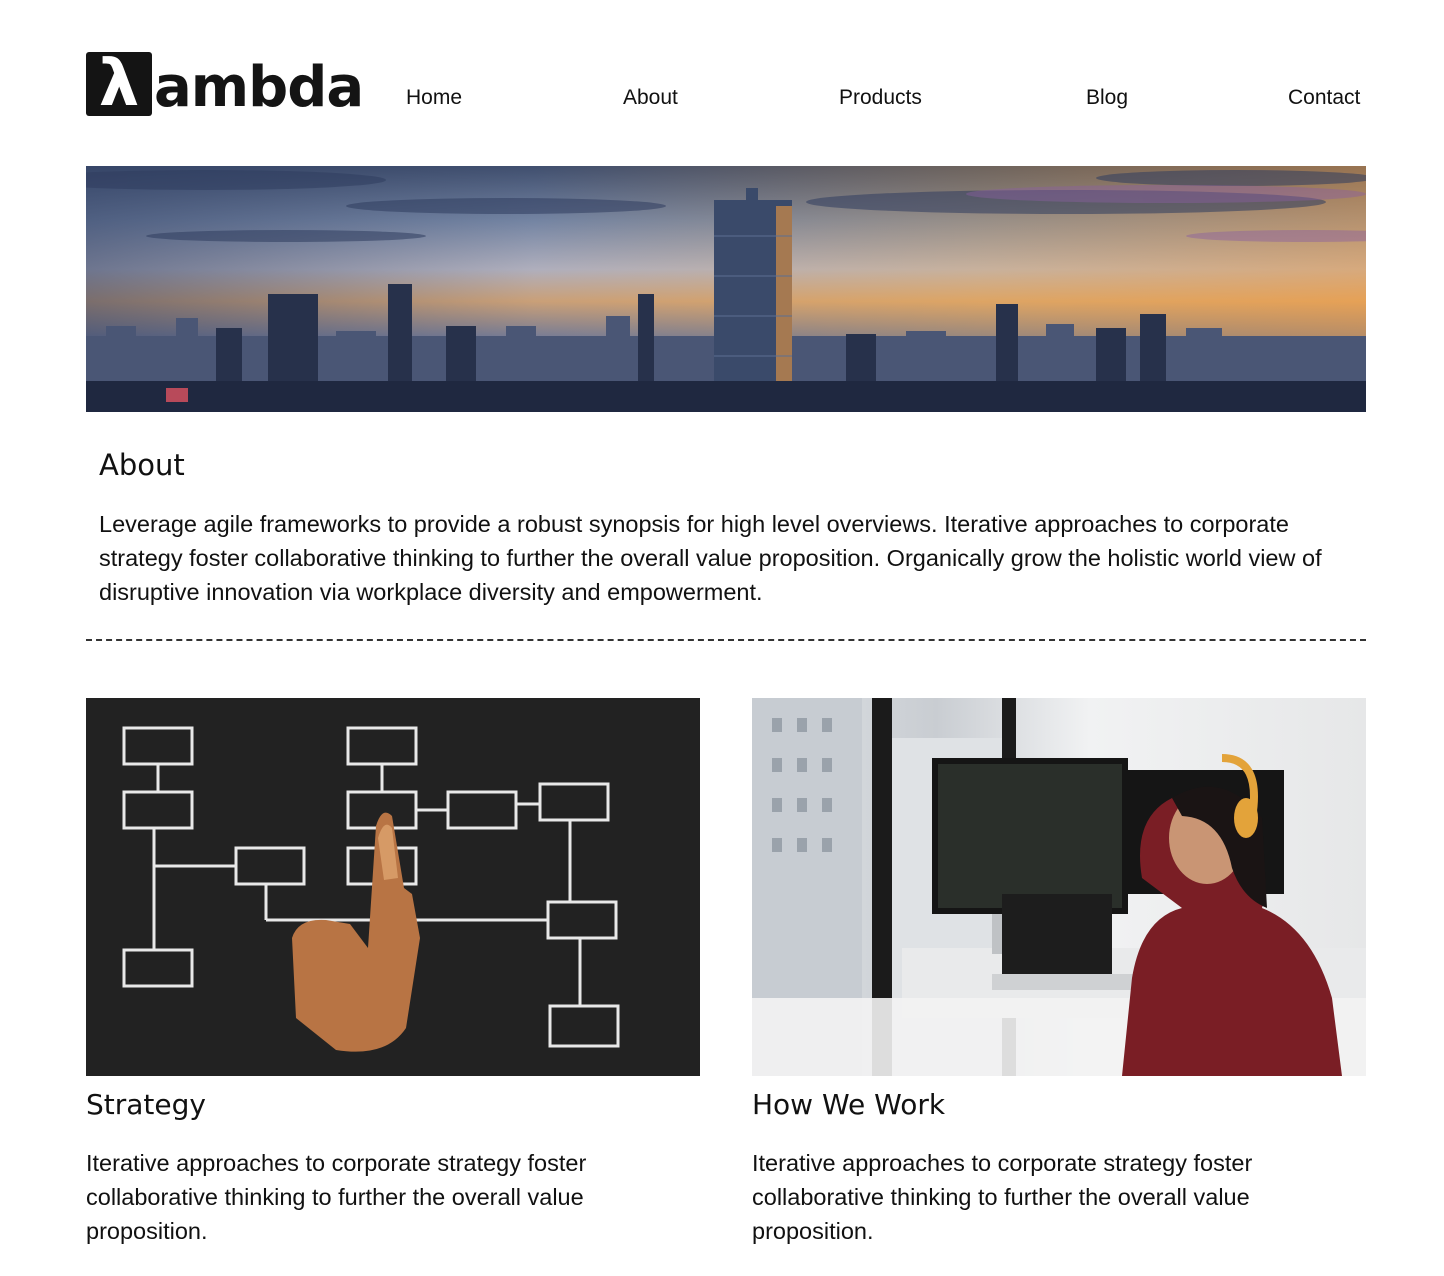 The height and width of the screenshot is (1276, 1444). What do you see at coordinates (119, 84) in the screenshot?
I see `lambda-logo-icon: λ` at bounding box center [119, 84].